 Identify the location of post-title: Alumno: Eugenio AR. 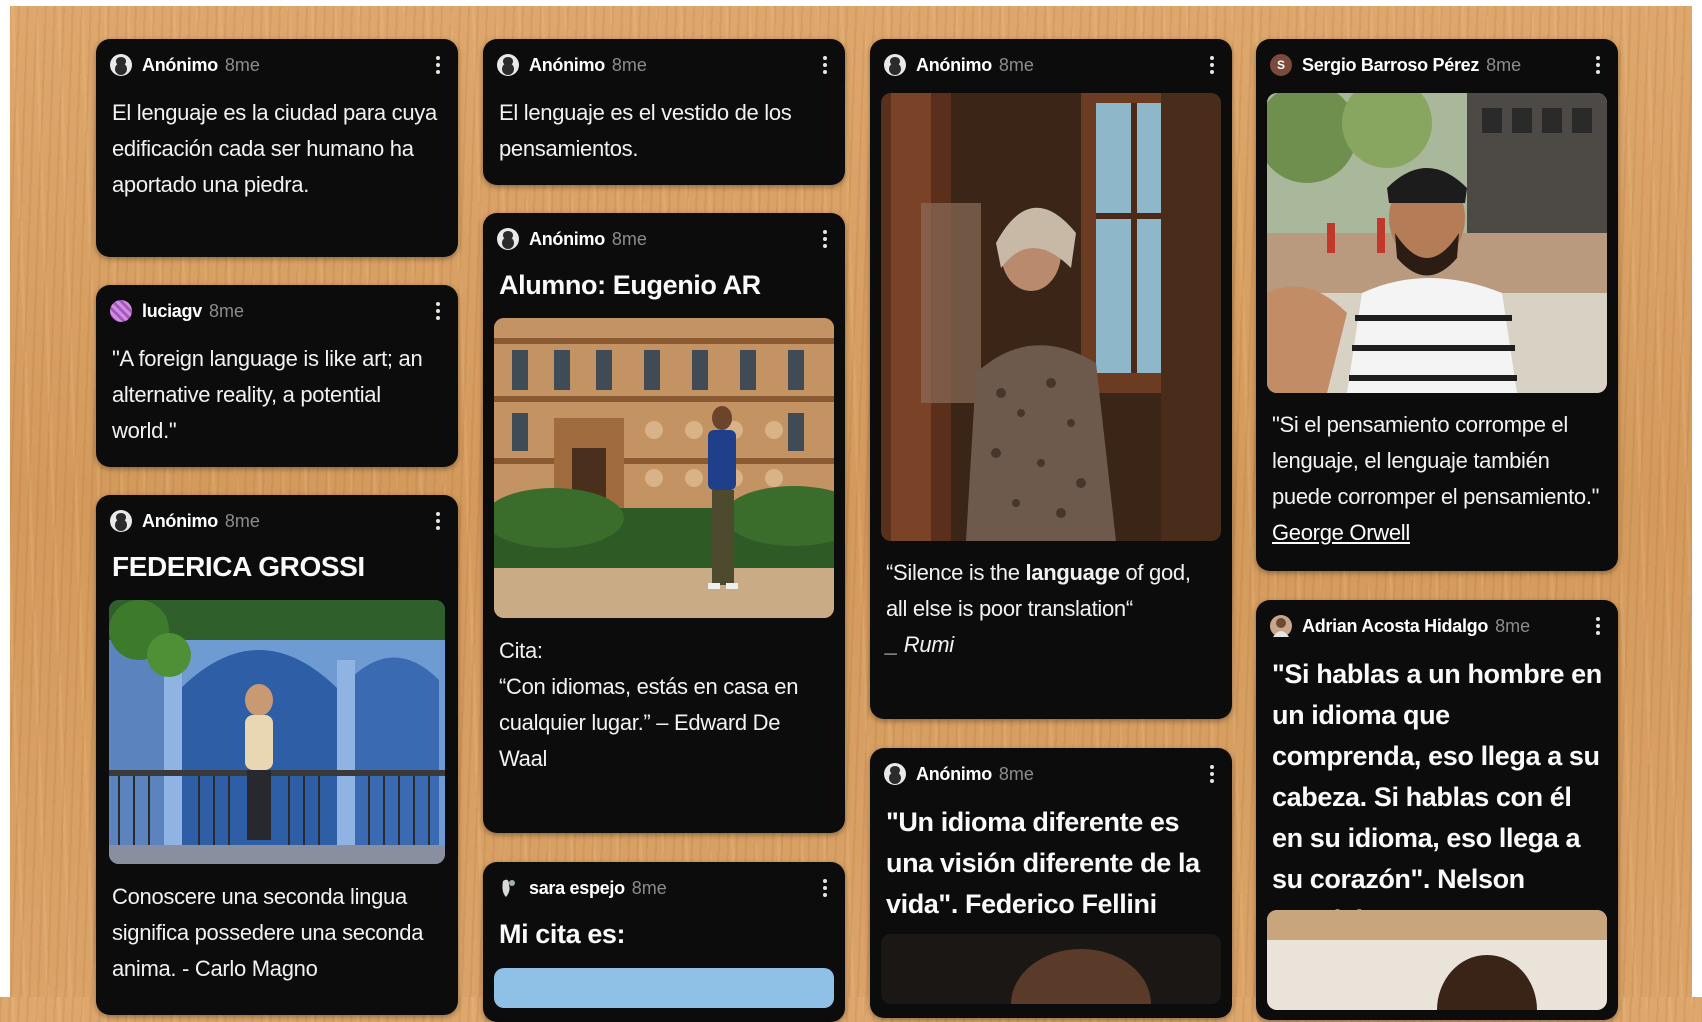
(630, 285).